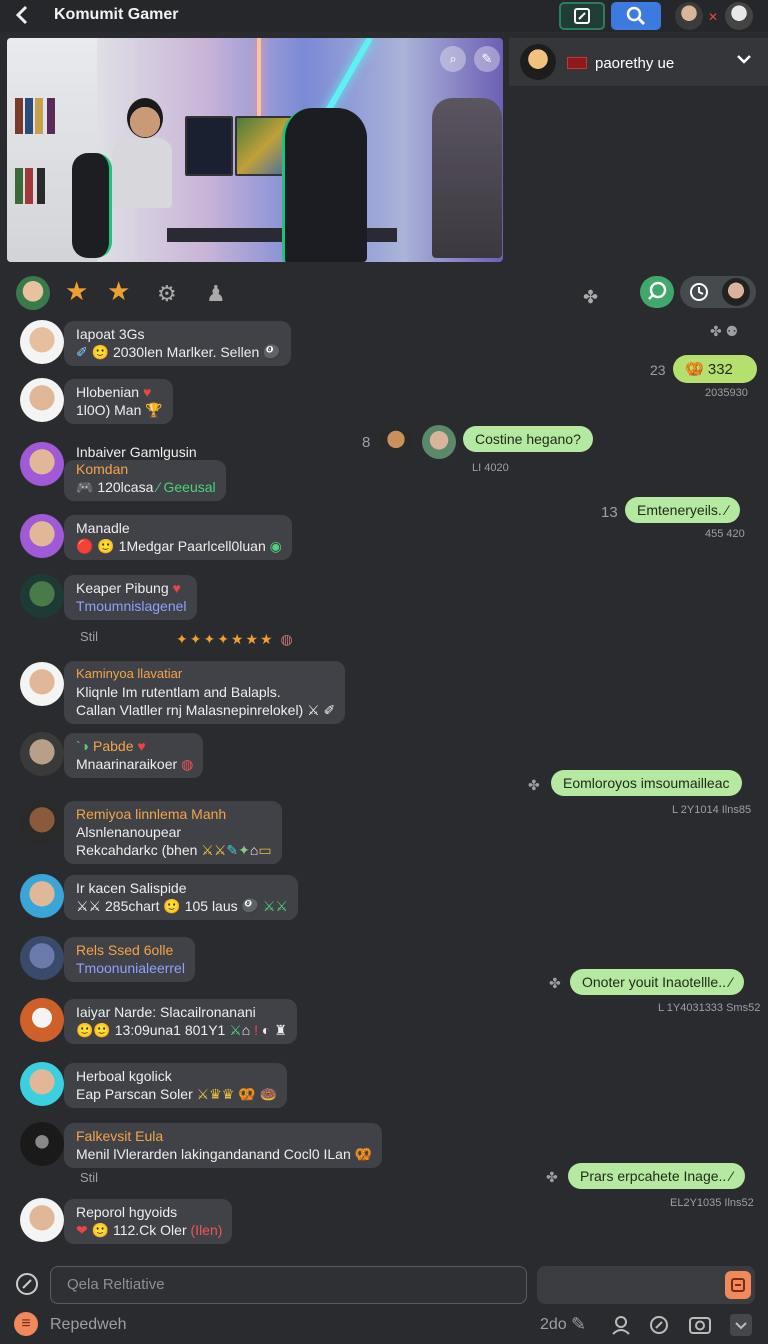  What do you see at coordinates (129, 959) in the screenshot?
I see `message-bubble: Rels Ssed 6olle Tmoonunialeerrel` at bounding box center [129, 959].